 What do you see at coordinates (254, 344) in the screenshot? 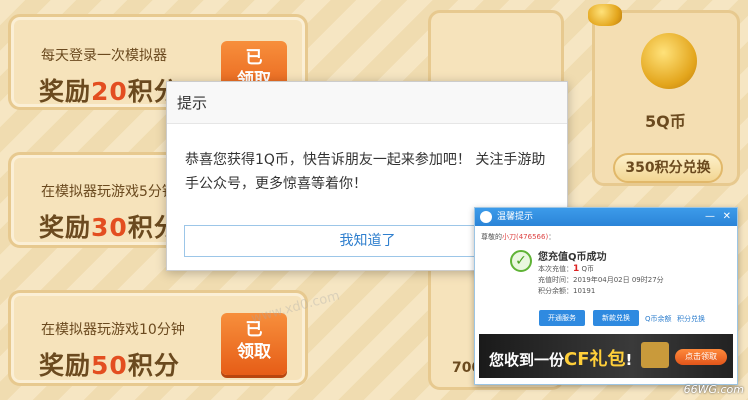
I see `claim-button: 已领取` at bounding box center [254, 344].